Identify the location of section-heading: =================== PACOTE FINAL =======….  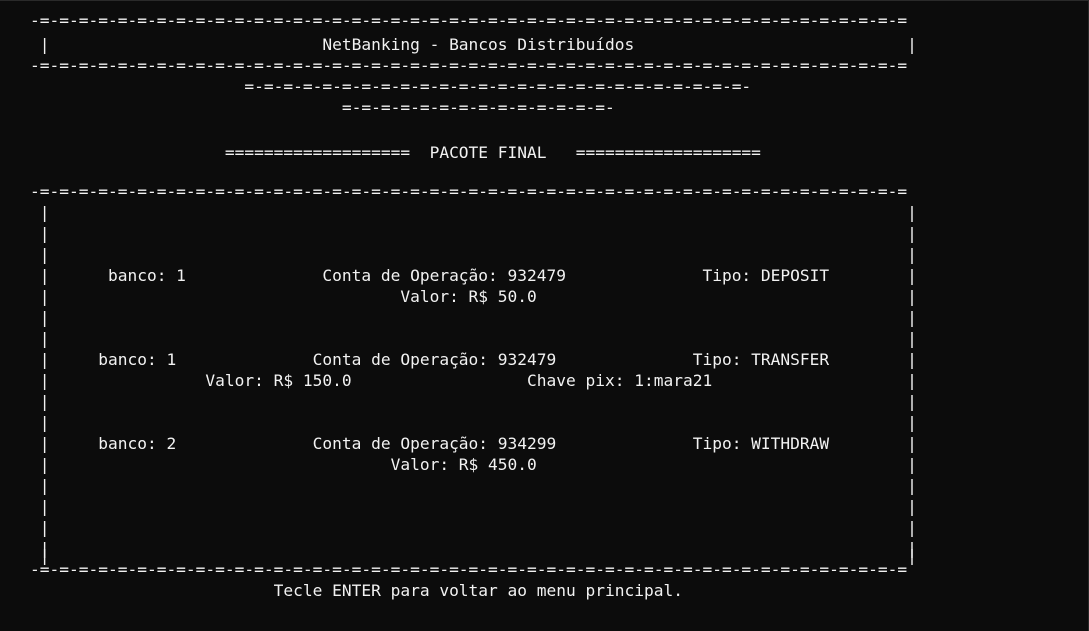
(395, 152).